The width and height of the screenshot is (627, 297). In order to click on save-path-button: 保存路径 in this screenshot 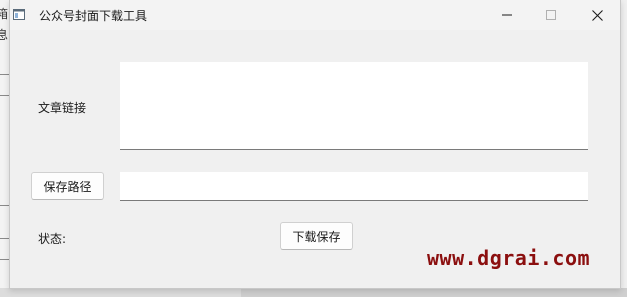, I will do `click(67, 186)`.